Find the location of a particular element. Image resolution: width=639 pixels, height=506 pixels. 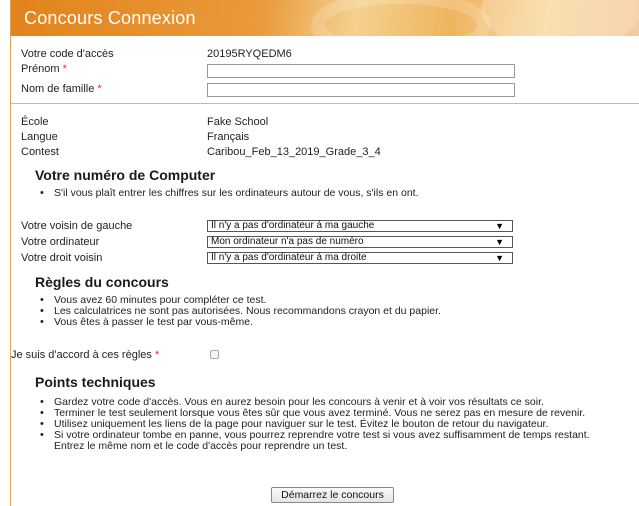

section-divider is located at coordinates (325, 103).